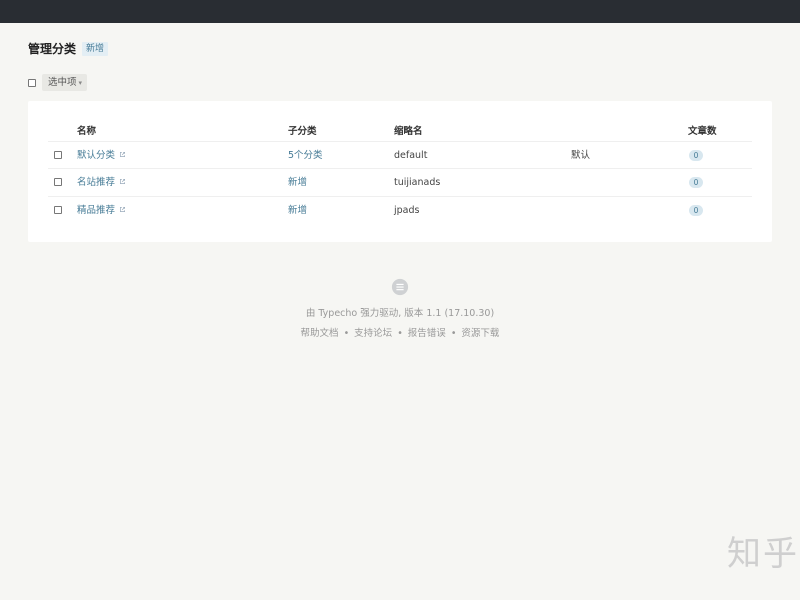  I want to click on typecho-link: Typecho, so click(337, 313).